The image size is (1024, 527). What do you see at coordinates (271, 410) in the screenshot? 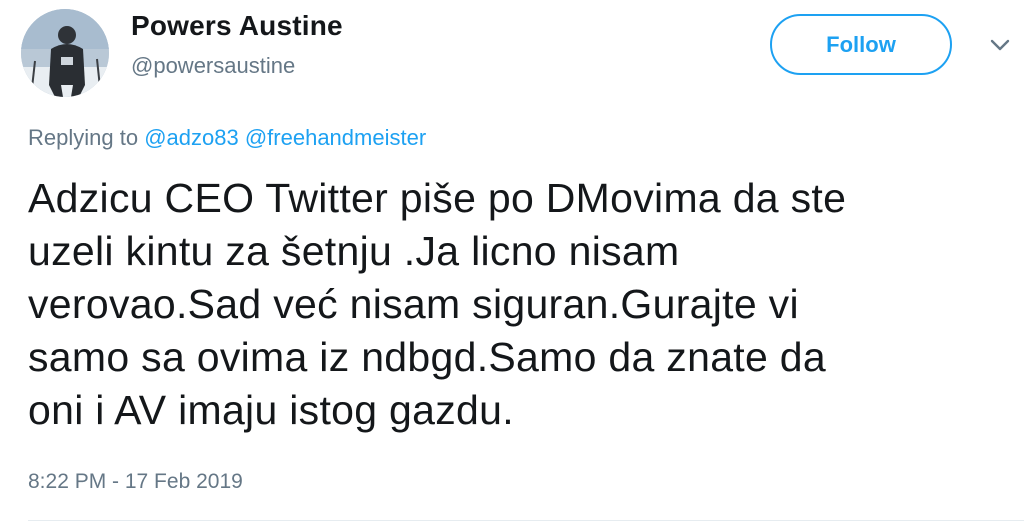
I see `tweet-text-line: oni i AV imaju istog gazdu.` at bounding box center [271, 410].